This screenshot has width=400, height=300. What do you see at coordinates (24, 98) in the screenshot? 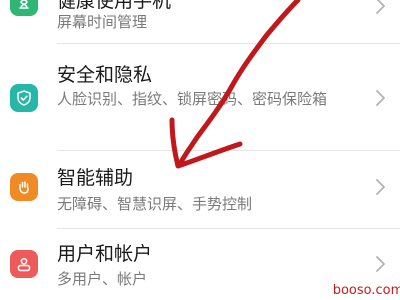
I see `shield-check-icon` at bounding box center [24, 98].